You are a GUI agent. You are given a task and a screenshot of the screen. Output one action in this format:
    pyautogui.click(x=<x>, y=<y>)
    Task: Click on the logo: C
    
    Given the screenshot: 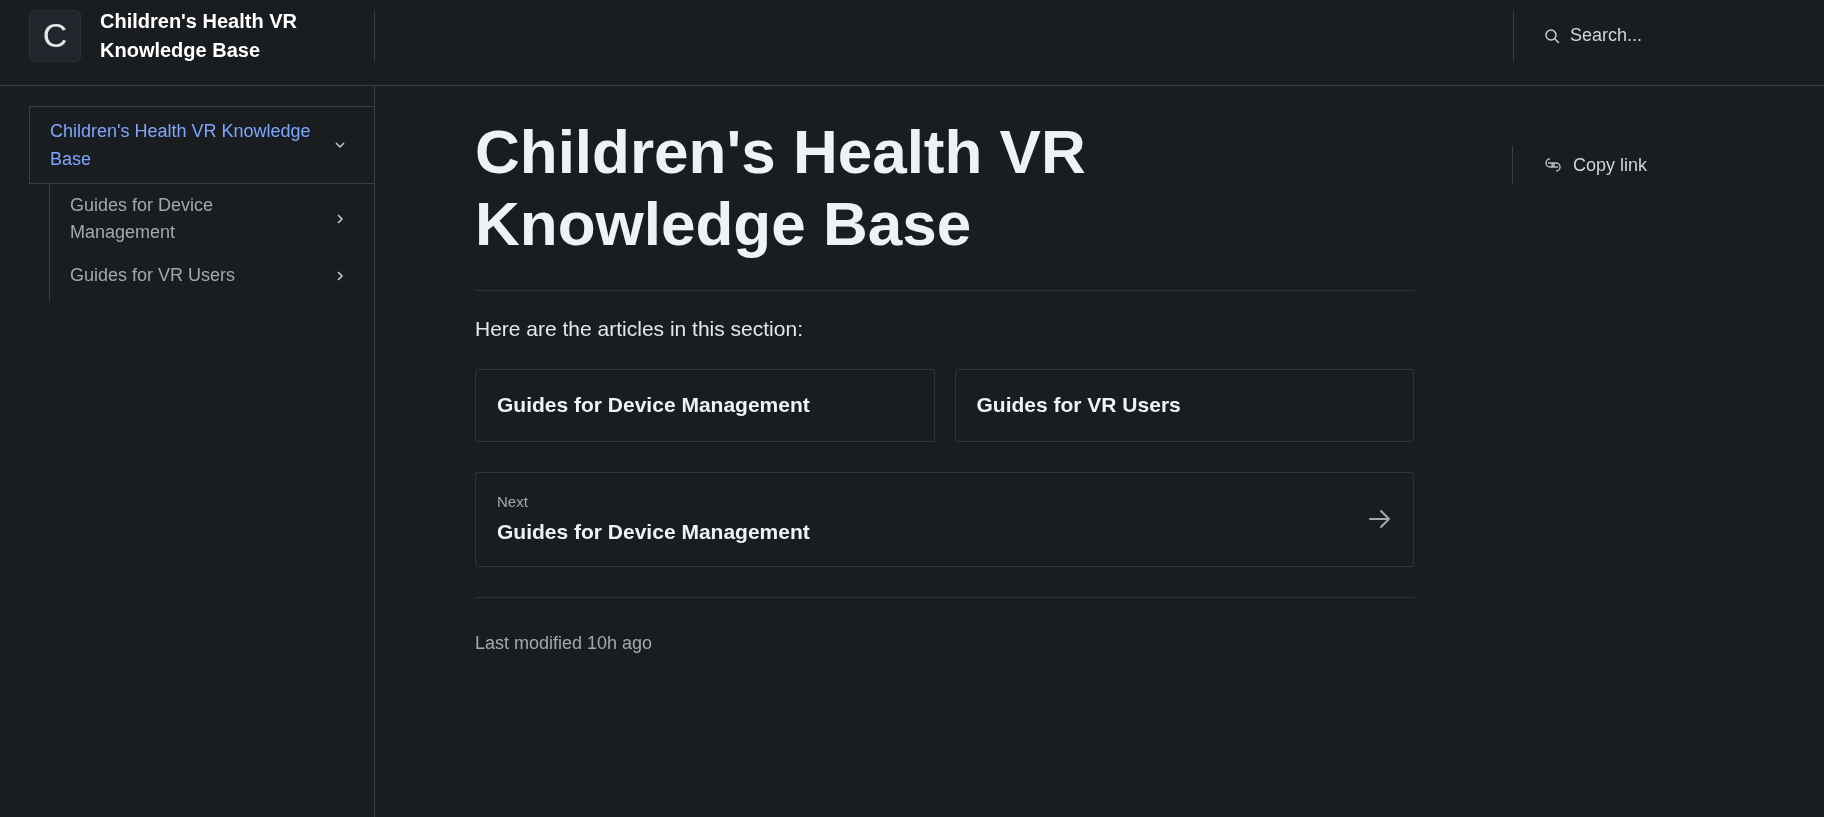 What is the action you would take?
    pyautogui.click(x=55, y=35)
    